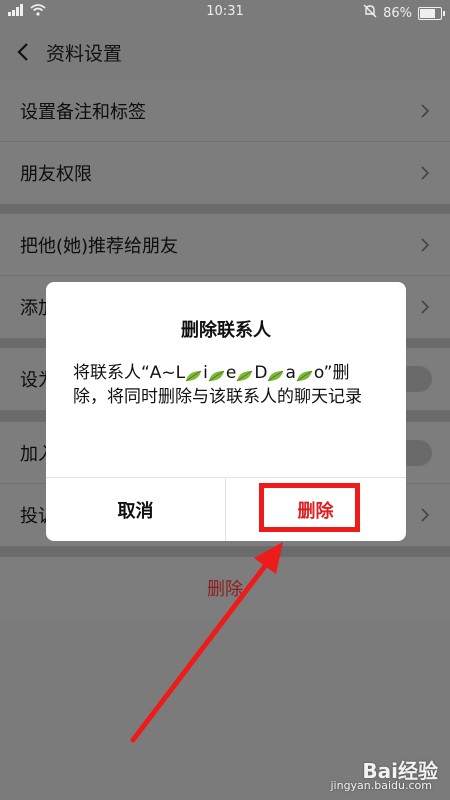  I want to click on row-label: 把他(她)推荐给朋友, so click(99, 246).